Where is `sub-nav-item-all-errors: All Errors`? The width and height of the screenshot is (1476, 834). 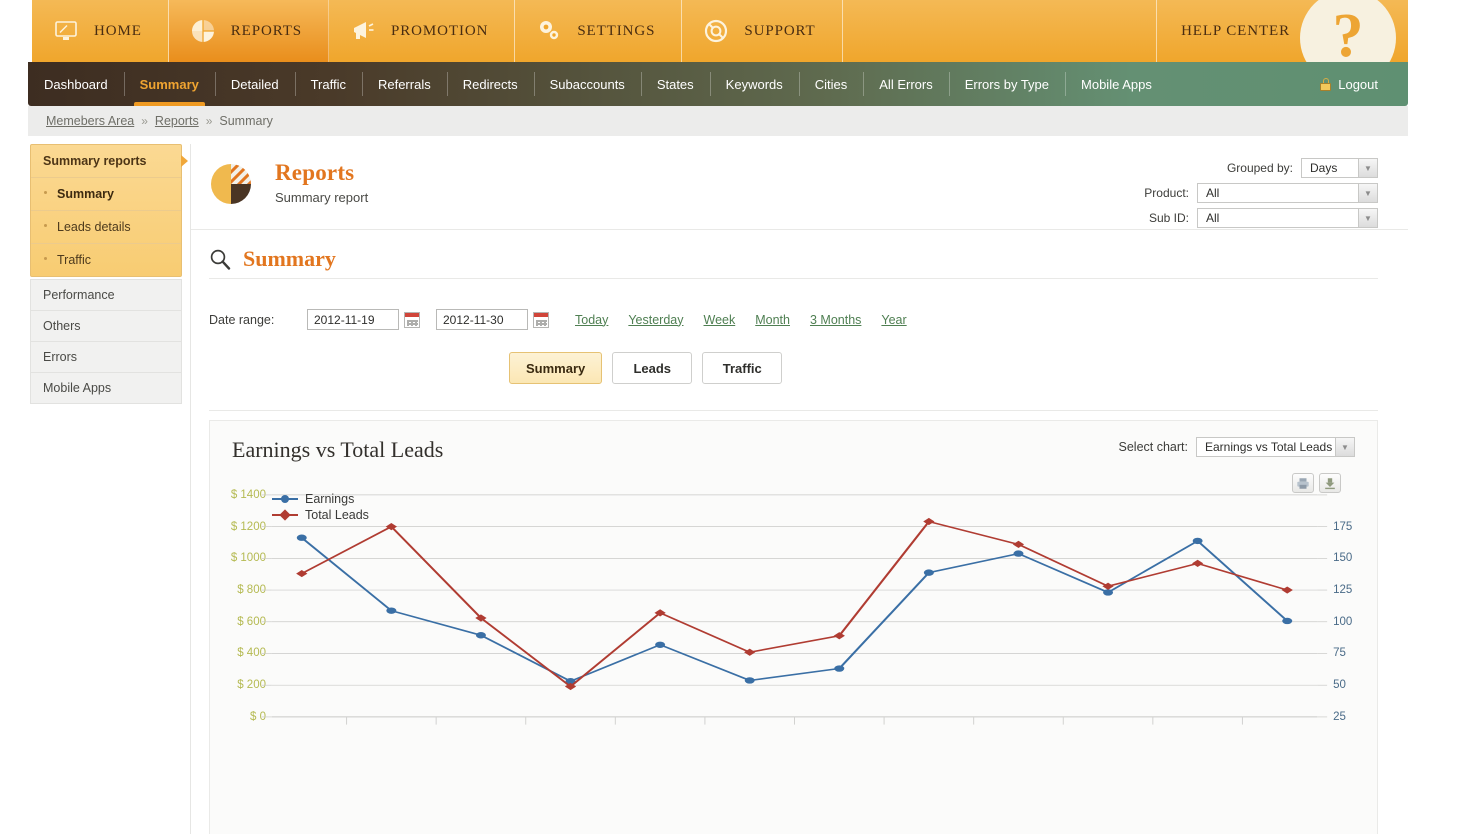
sub-nav-item-all-errors: All Errors is located at coordinates (905, 84).